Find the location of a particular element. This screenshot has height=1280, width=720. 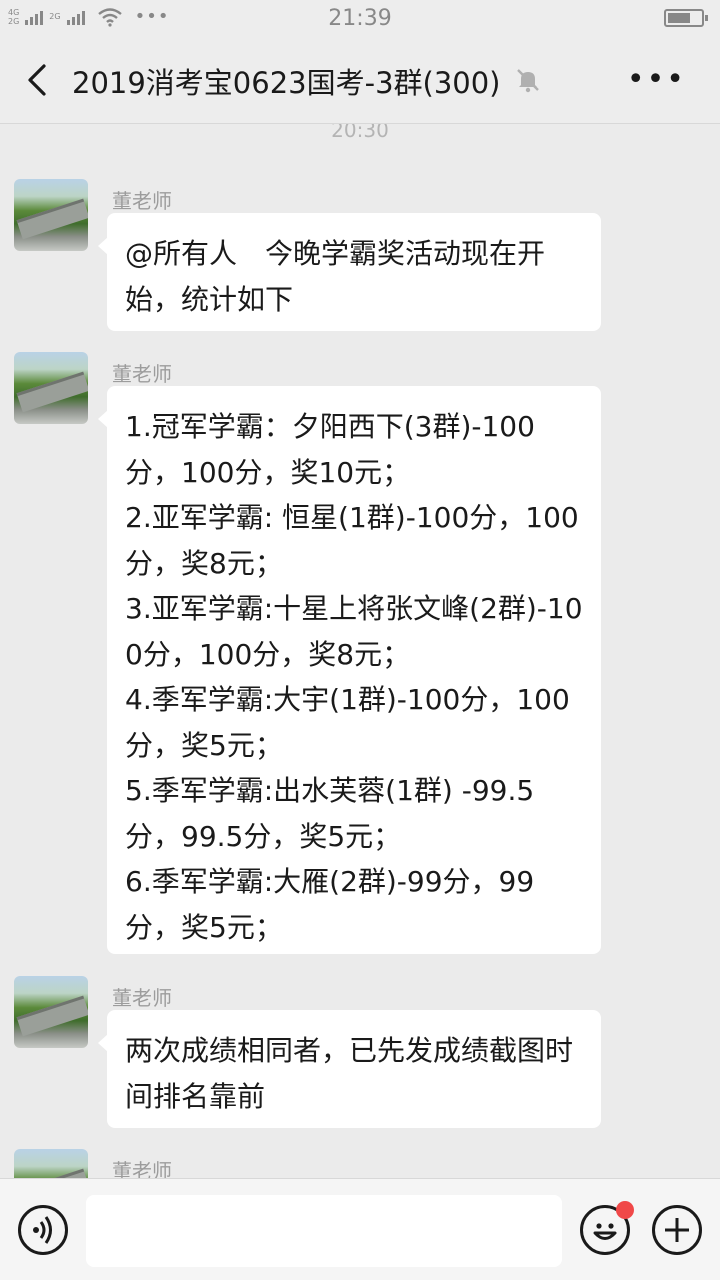

chat-title: 2019消考宝0623国考-3群(300) is located at coordinates (286, 83).